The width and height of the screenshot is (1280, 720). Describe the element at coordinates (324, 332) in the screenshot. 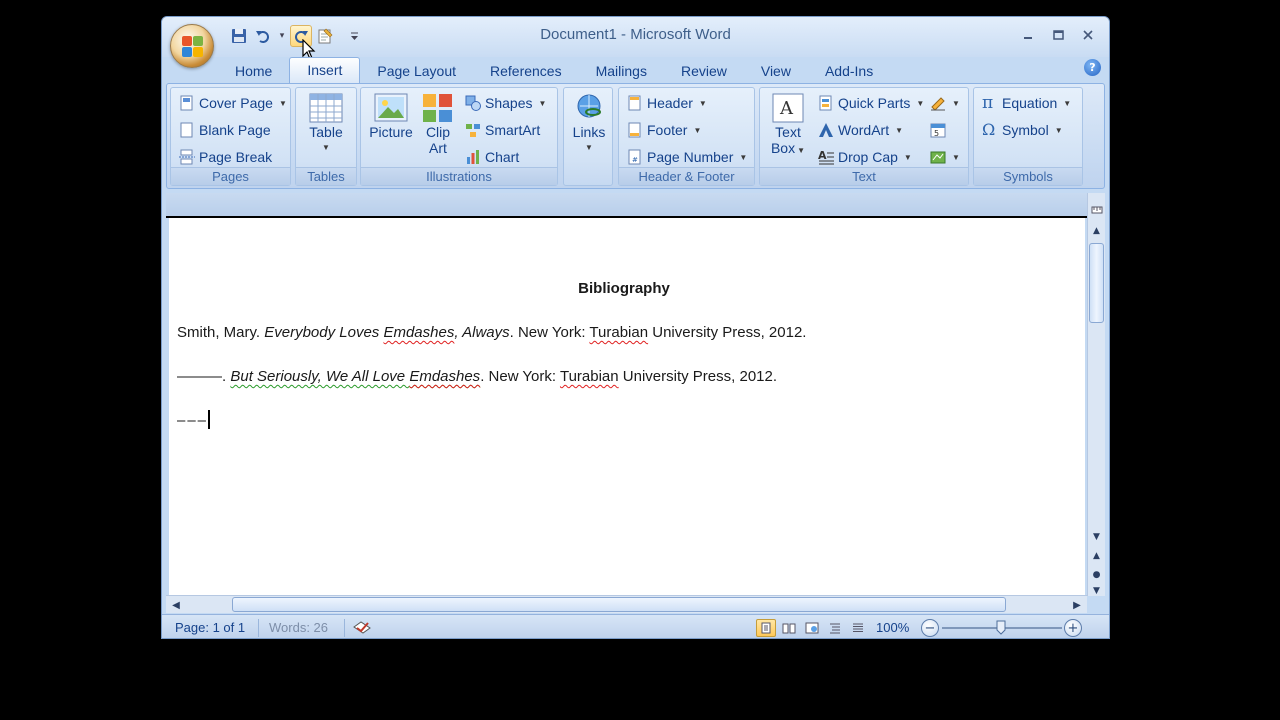

I see `entry1-title-a: Everybody Loves` at that location.